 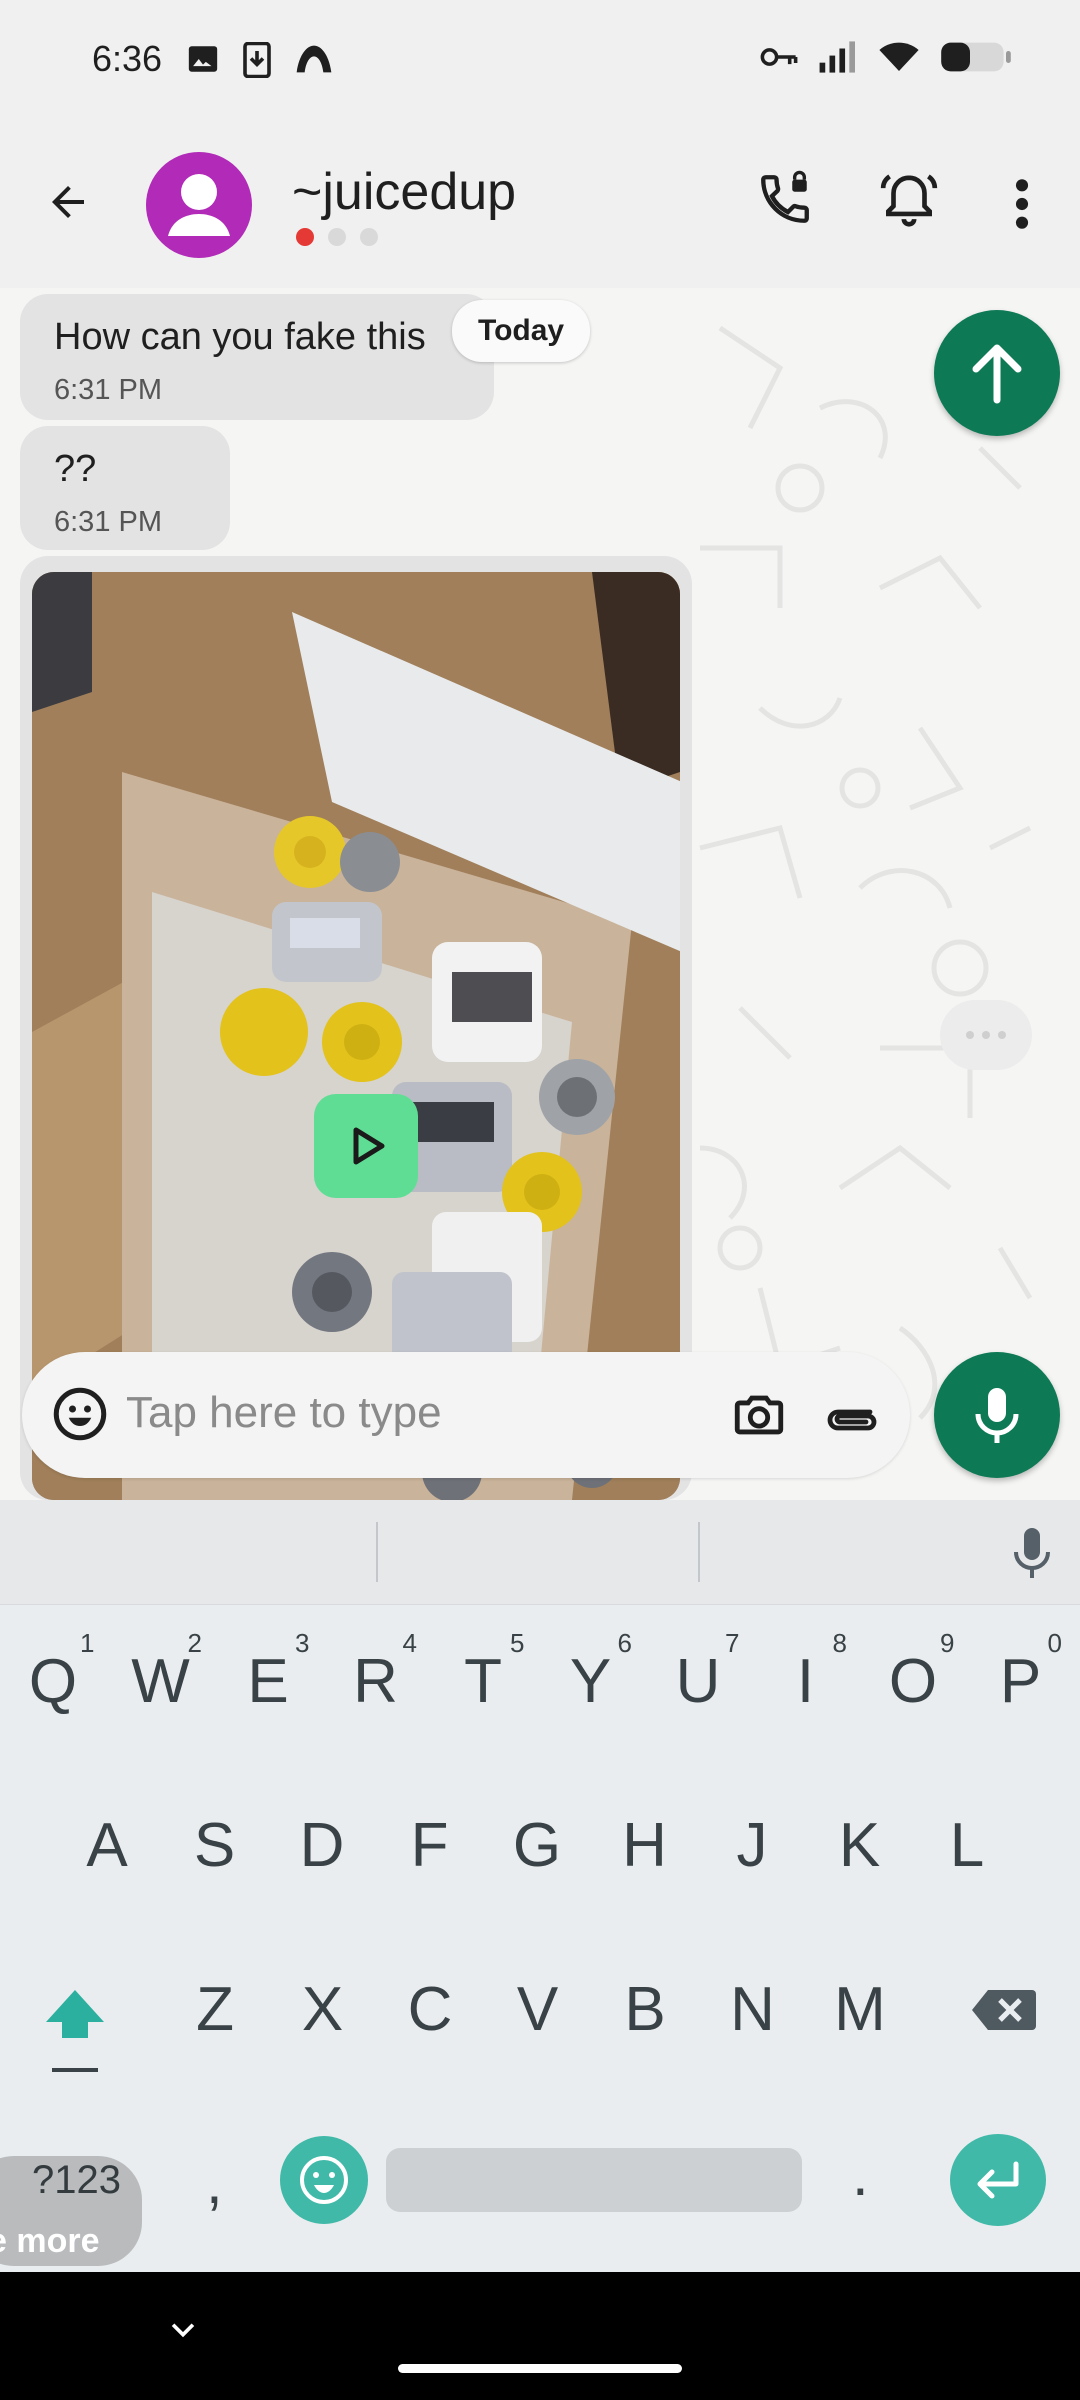 What do you see at coordinates (107, 1845) in the screenshot?
I see `key-a: A` at bounding box center [107, 1845].